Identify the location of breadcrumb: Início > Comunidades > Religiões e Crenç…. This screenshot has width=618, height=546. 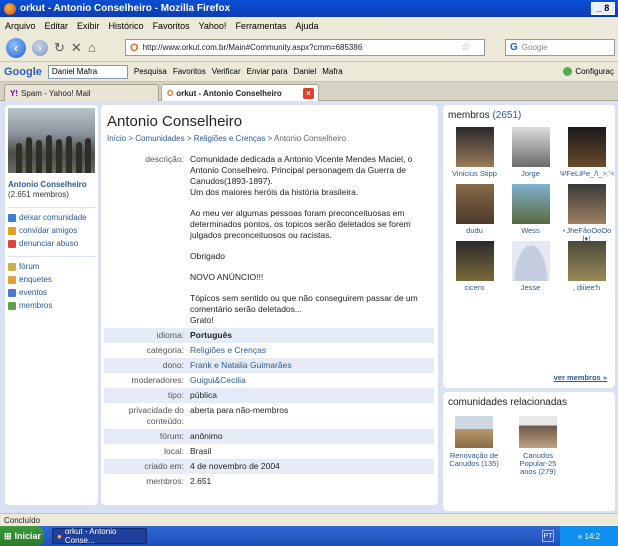
(269, 138).